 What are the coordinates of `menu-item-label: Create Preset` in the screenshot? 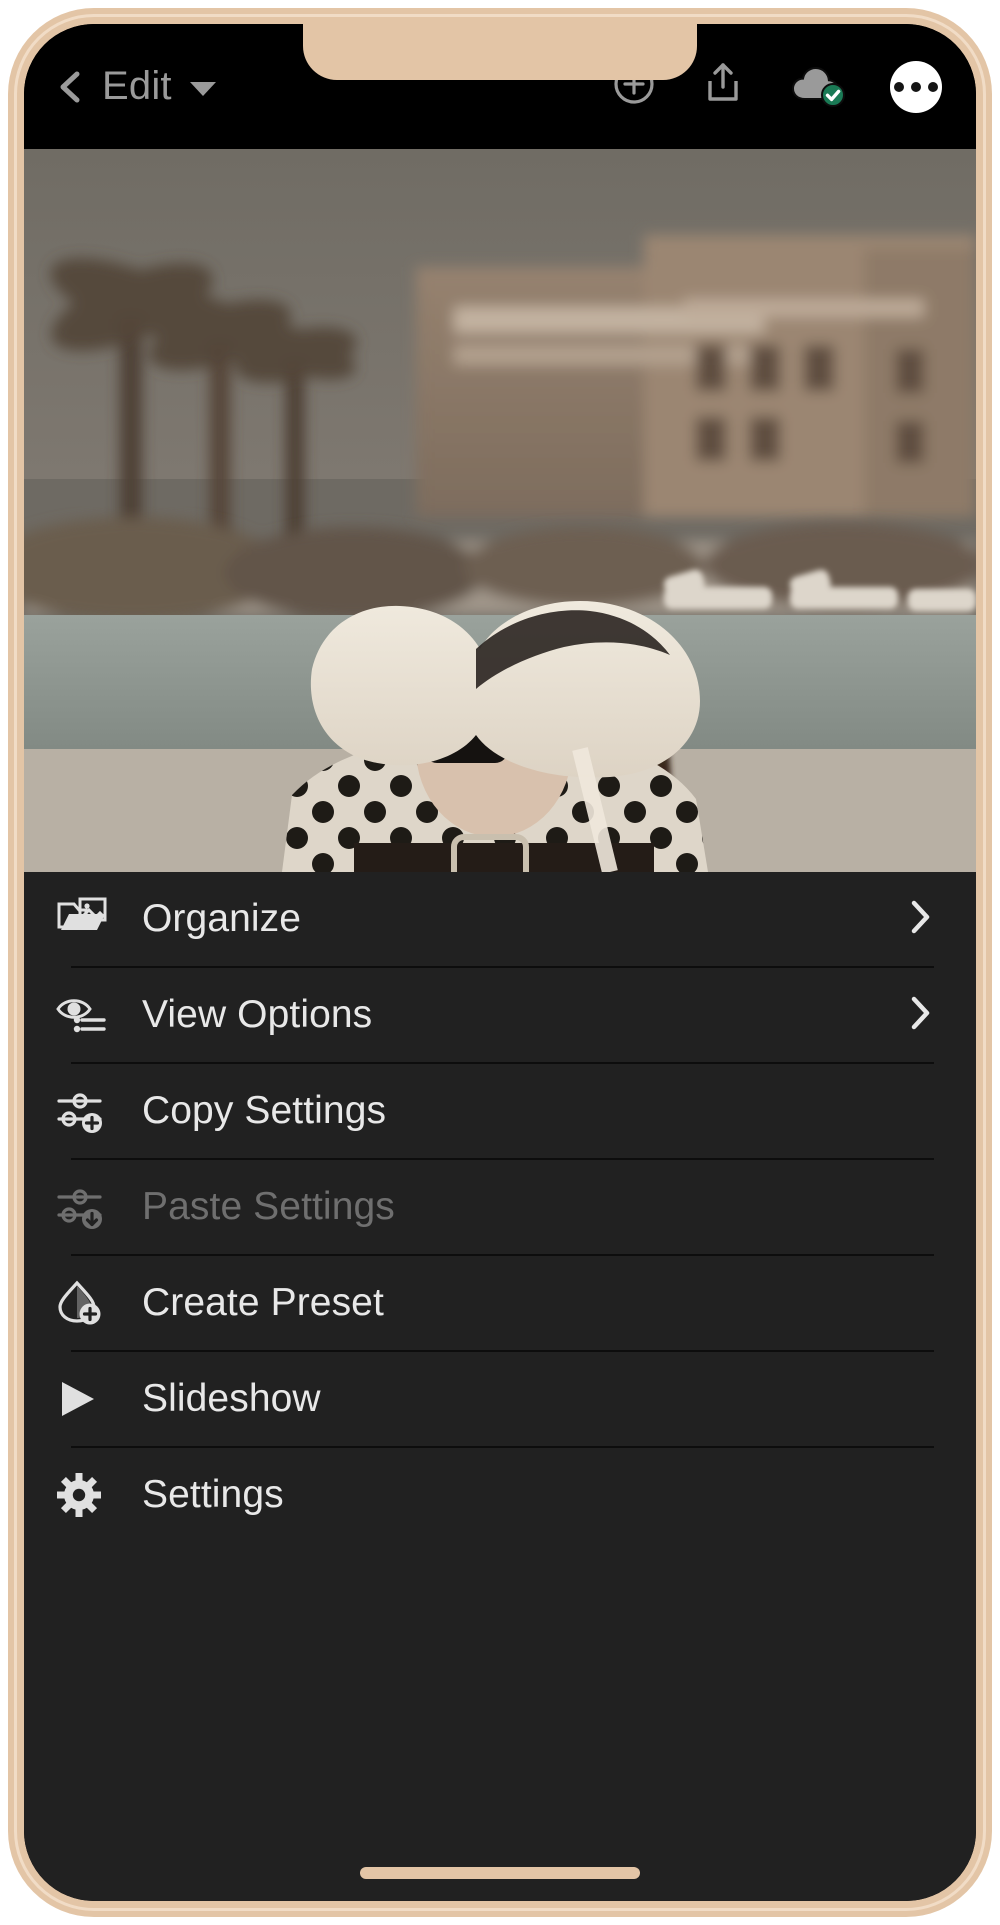 It's located at (263, 1302).